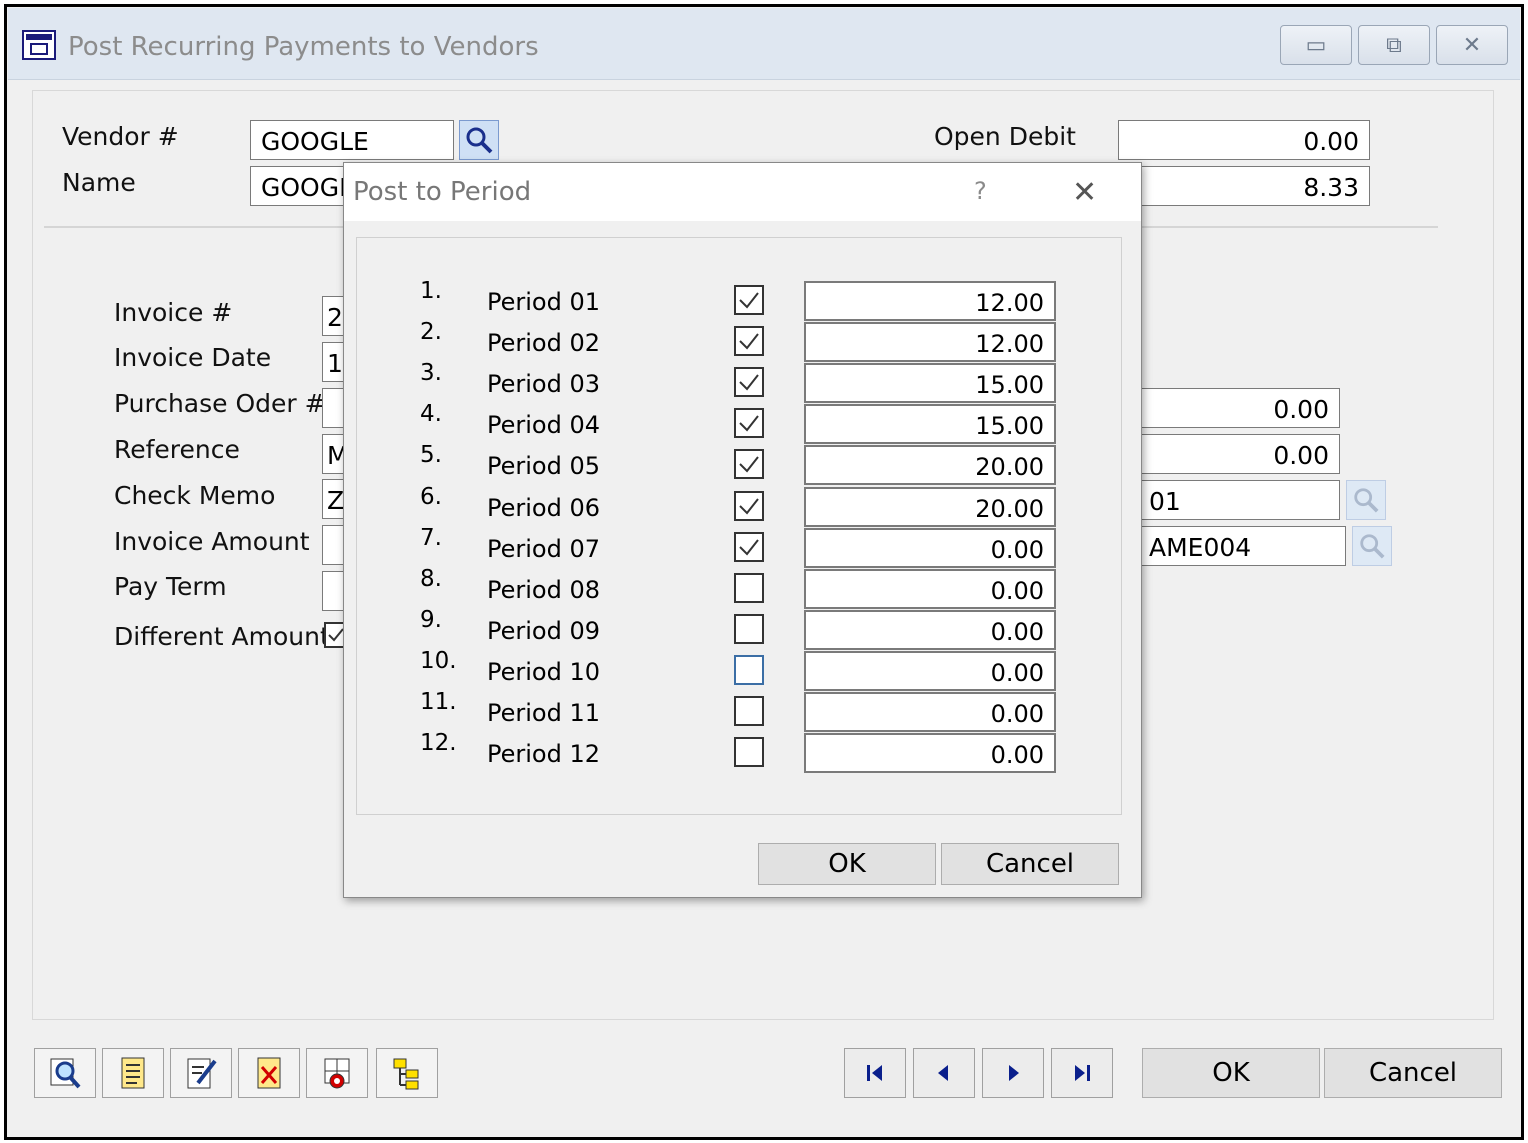 This screenshot has width=1528, height=1143. What do you see at coordinates (438, 661) in the screenshot?
I see `period-number: 10.` at bounding box center [438, 661].